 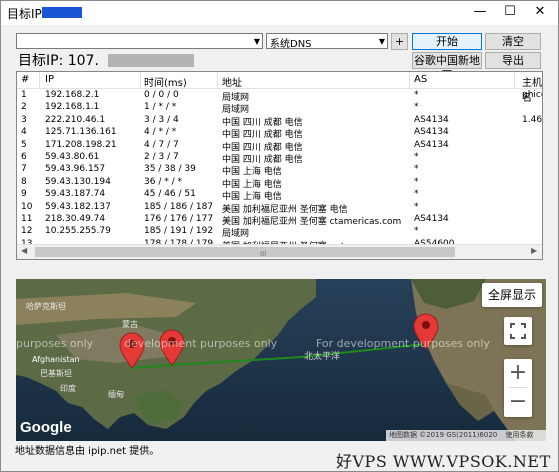 What do you see at coordinates (279, 13) in the screenshot?
I see `title-bar: 目标IP: 107 — ☐ ✕` at bounding box center [279, 13].